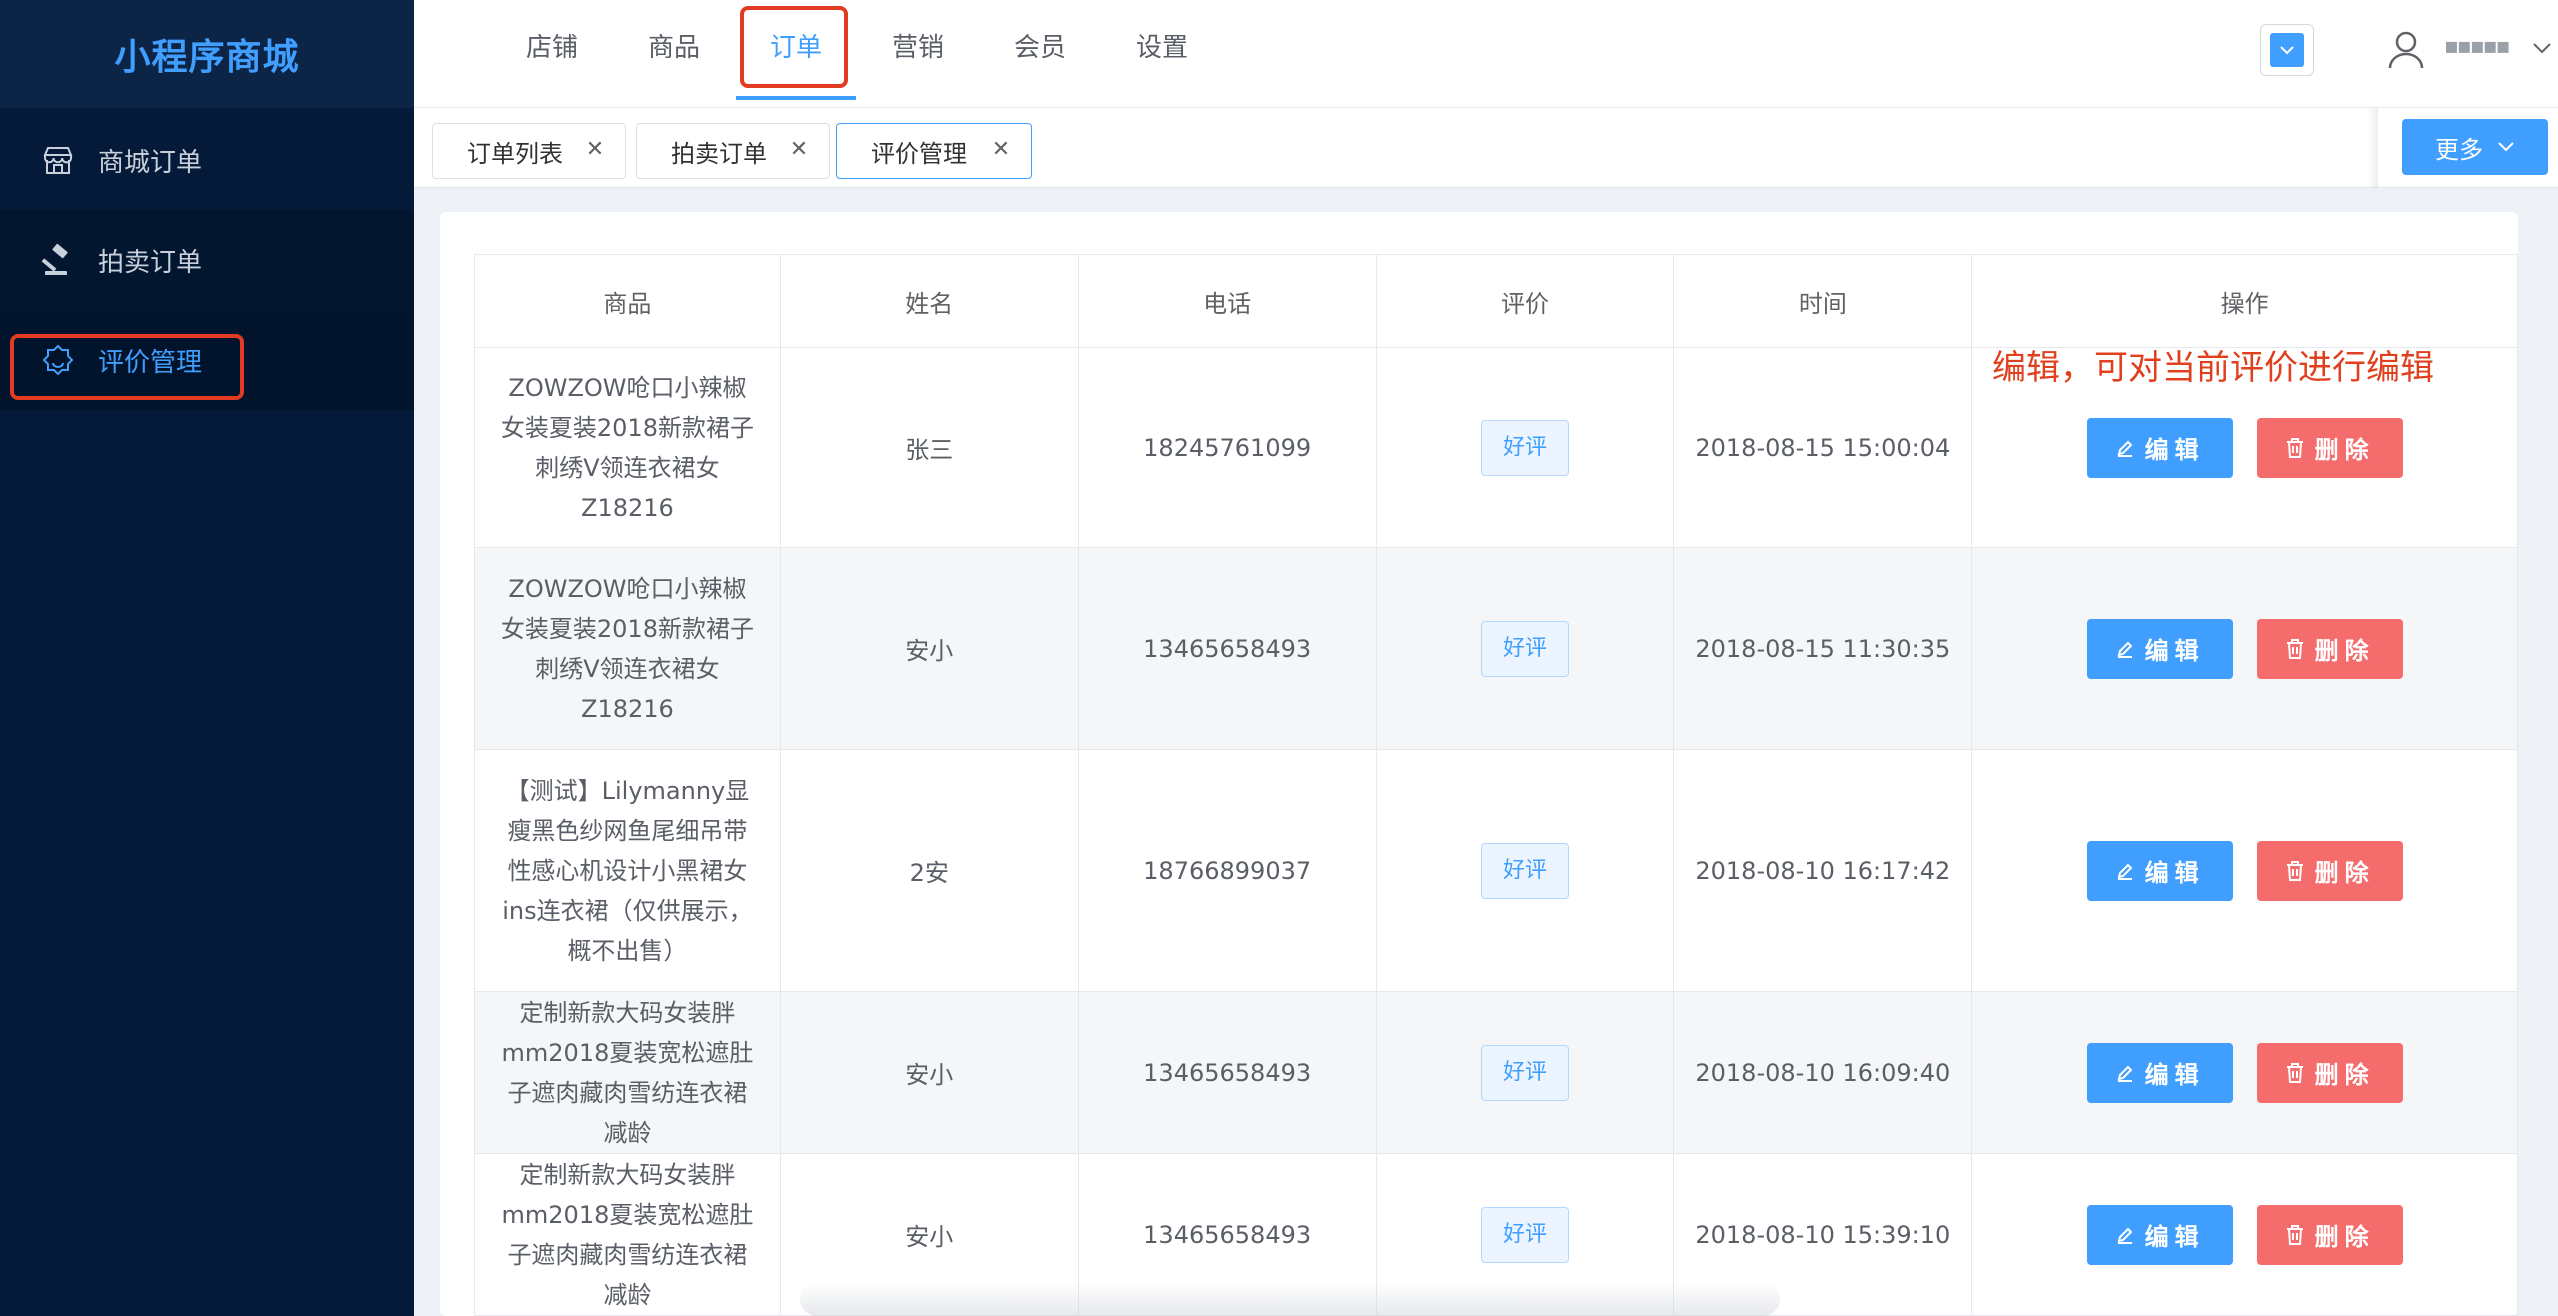  I want to click on more-button-label: 更多, so click(2459, 149).